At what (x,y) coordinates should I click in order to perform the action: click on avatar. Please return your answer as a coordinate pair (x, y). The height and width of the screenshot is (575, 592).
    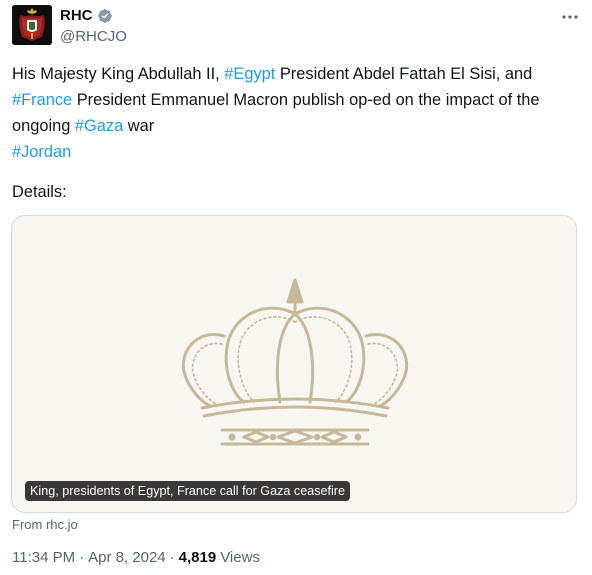
    Looking at the image, I should click on (32, 25).